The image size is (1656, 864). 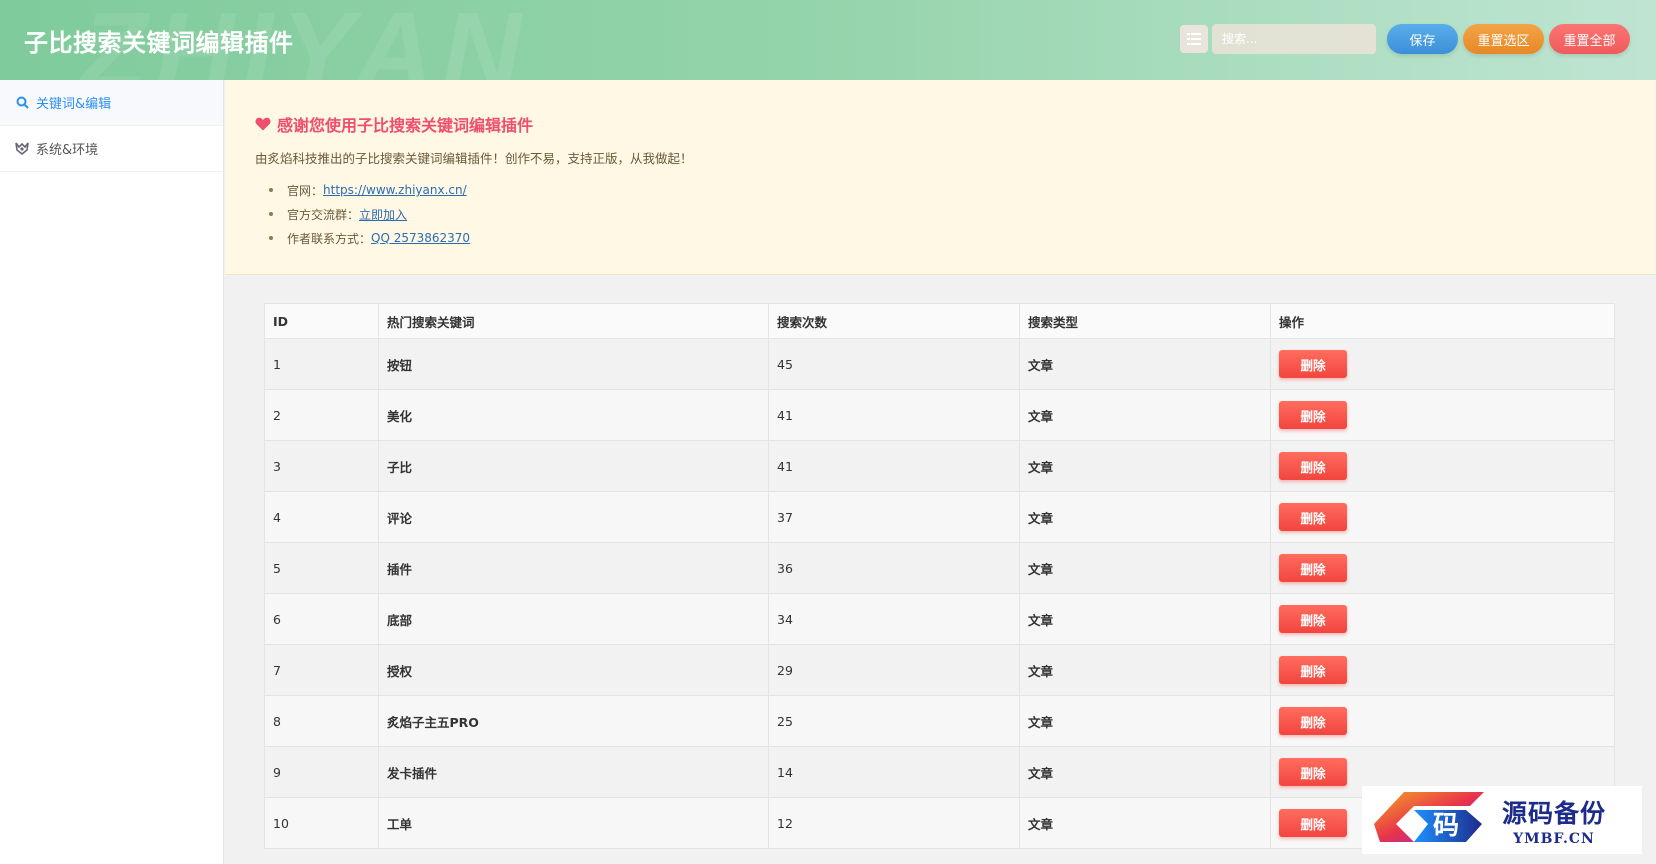 What do you see at coordinates (573, 772) in the screenshot?
I see `cell-keyword: 发卡插件` at bounding box center [573, 772].